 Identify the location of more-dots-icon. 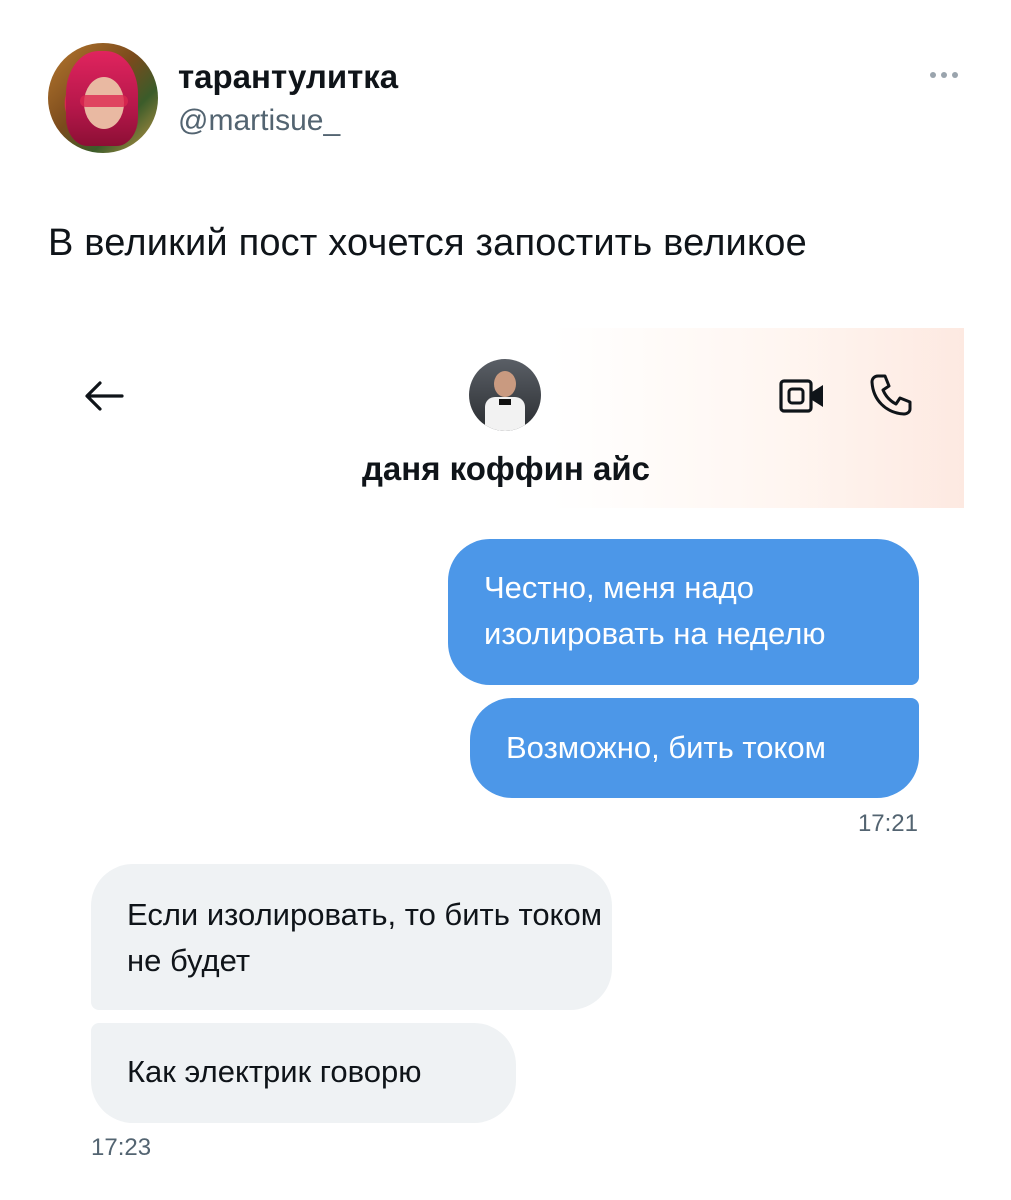
(944, 75).